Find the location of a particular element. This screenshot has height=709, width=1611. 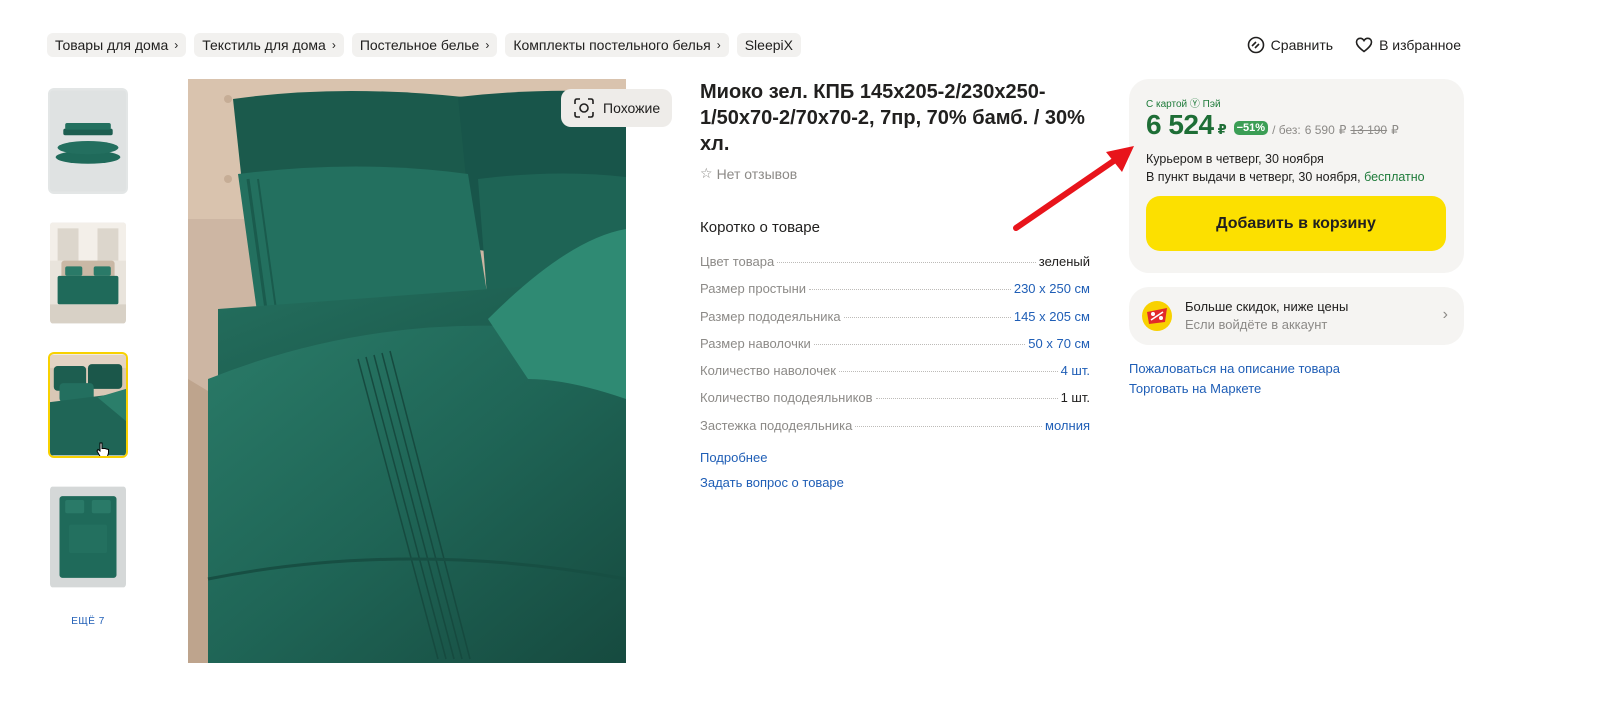

top-actions: Сравнить В избранное is located at coordinates (1354, 45).